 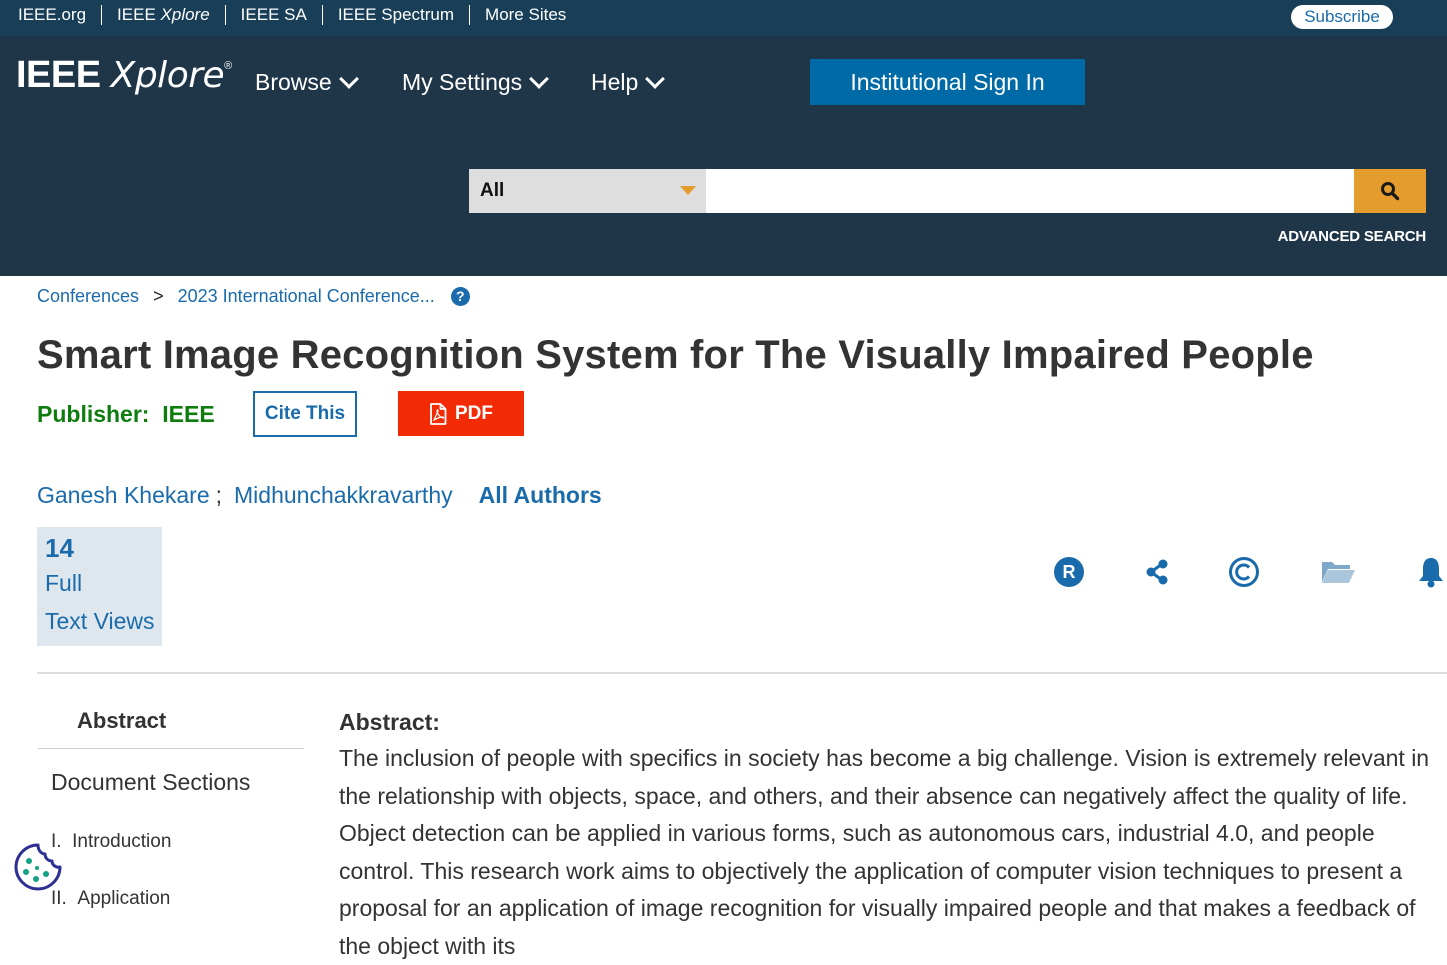 I want to click on link-ieee-xplore: IEEE Xplore, so click(x=163, y=15).